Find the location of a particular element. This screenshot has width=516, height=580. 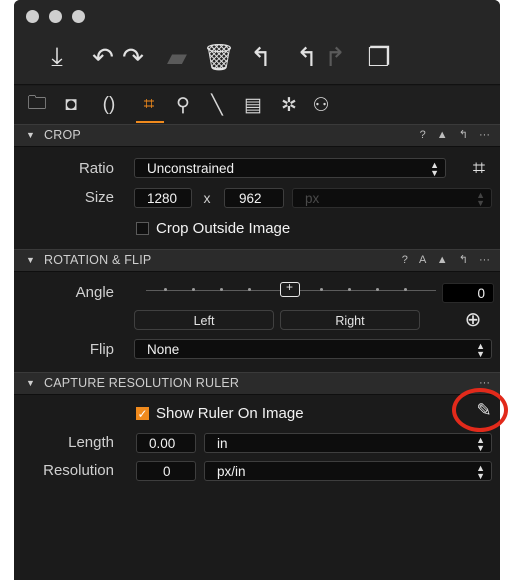

close-window-button is located at coordinates (32, 16).